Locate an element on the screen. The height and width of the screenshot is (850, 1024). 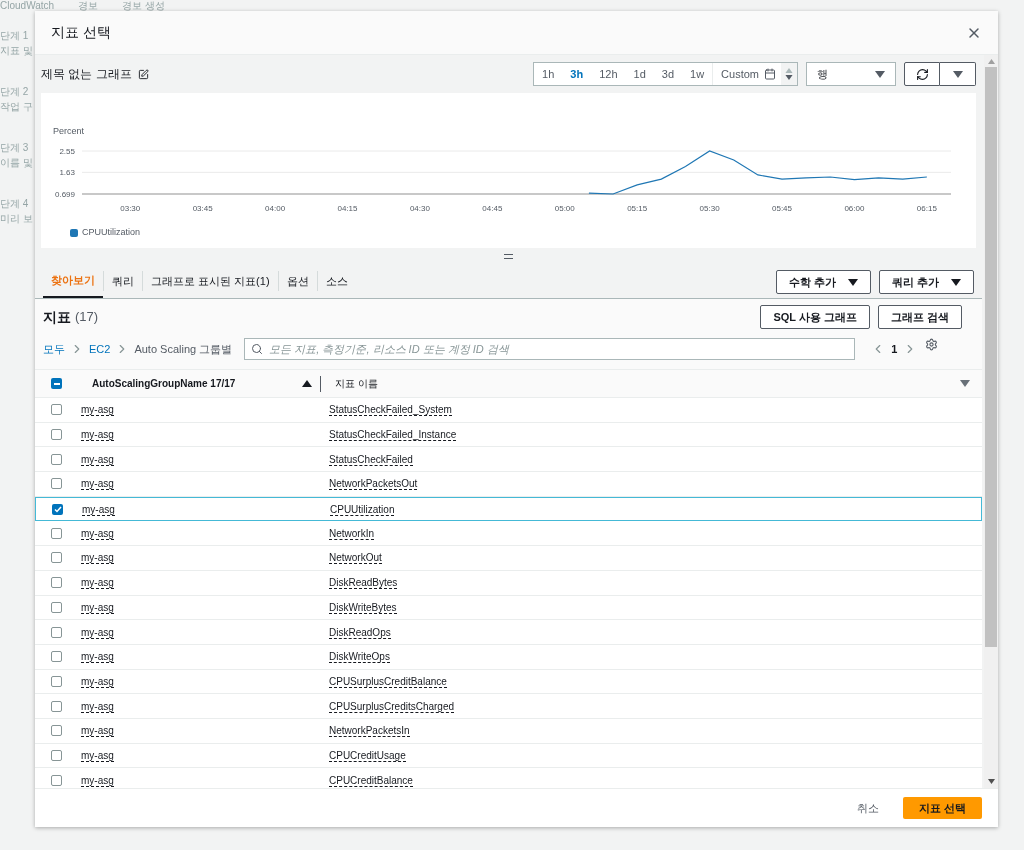
settings-icon is located at coordinates (932, 344).